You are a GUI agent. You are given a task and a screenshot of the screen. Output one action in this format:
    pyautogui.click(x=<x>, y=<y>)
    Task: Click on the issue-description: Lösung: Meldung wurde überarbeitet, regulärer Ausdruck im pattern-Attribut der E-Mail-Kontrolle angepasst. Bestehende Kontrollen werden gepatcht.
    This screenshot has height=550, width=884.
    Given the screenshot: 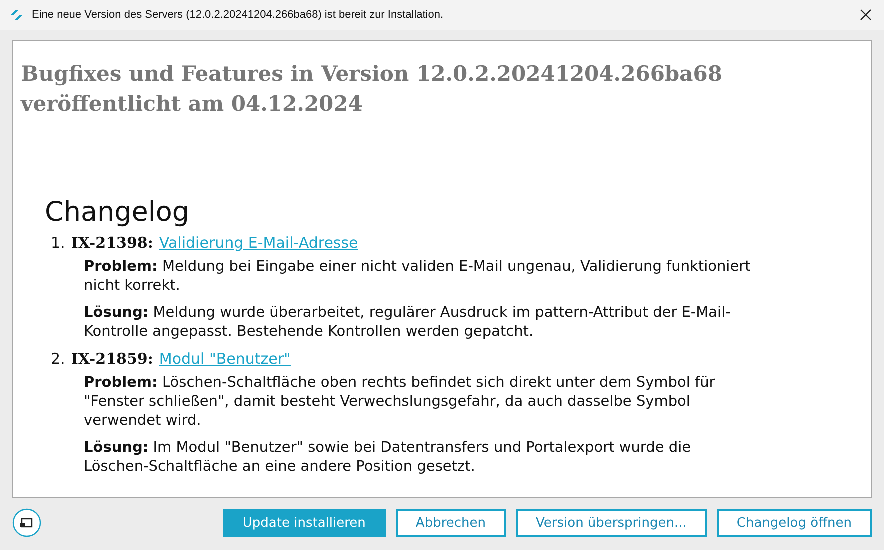 What is the action you would take?
    pyautogui.click(x=408, y=323)
    